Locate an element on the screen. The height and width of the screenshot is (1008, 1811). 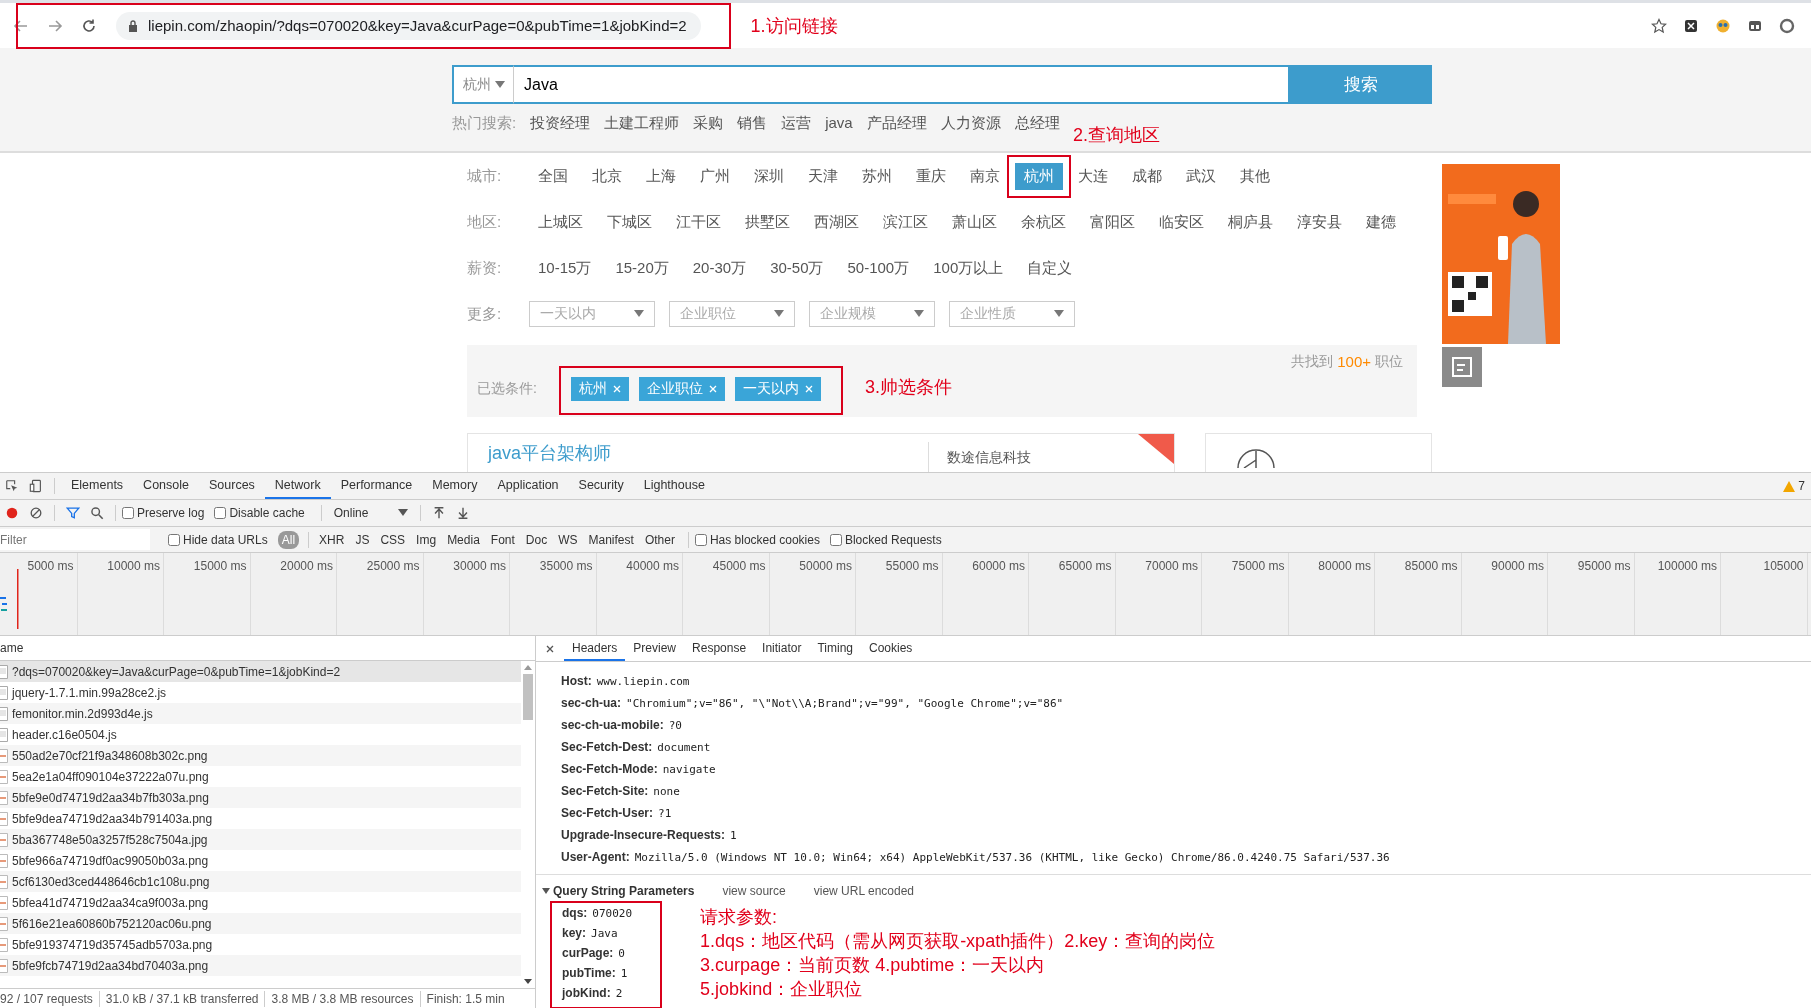
request-row: ?dqs=070020&key=Java&curPage=0&pubTime=1&jobKind=2 is located at coordinates (260, 671).